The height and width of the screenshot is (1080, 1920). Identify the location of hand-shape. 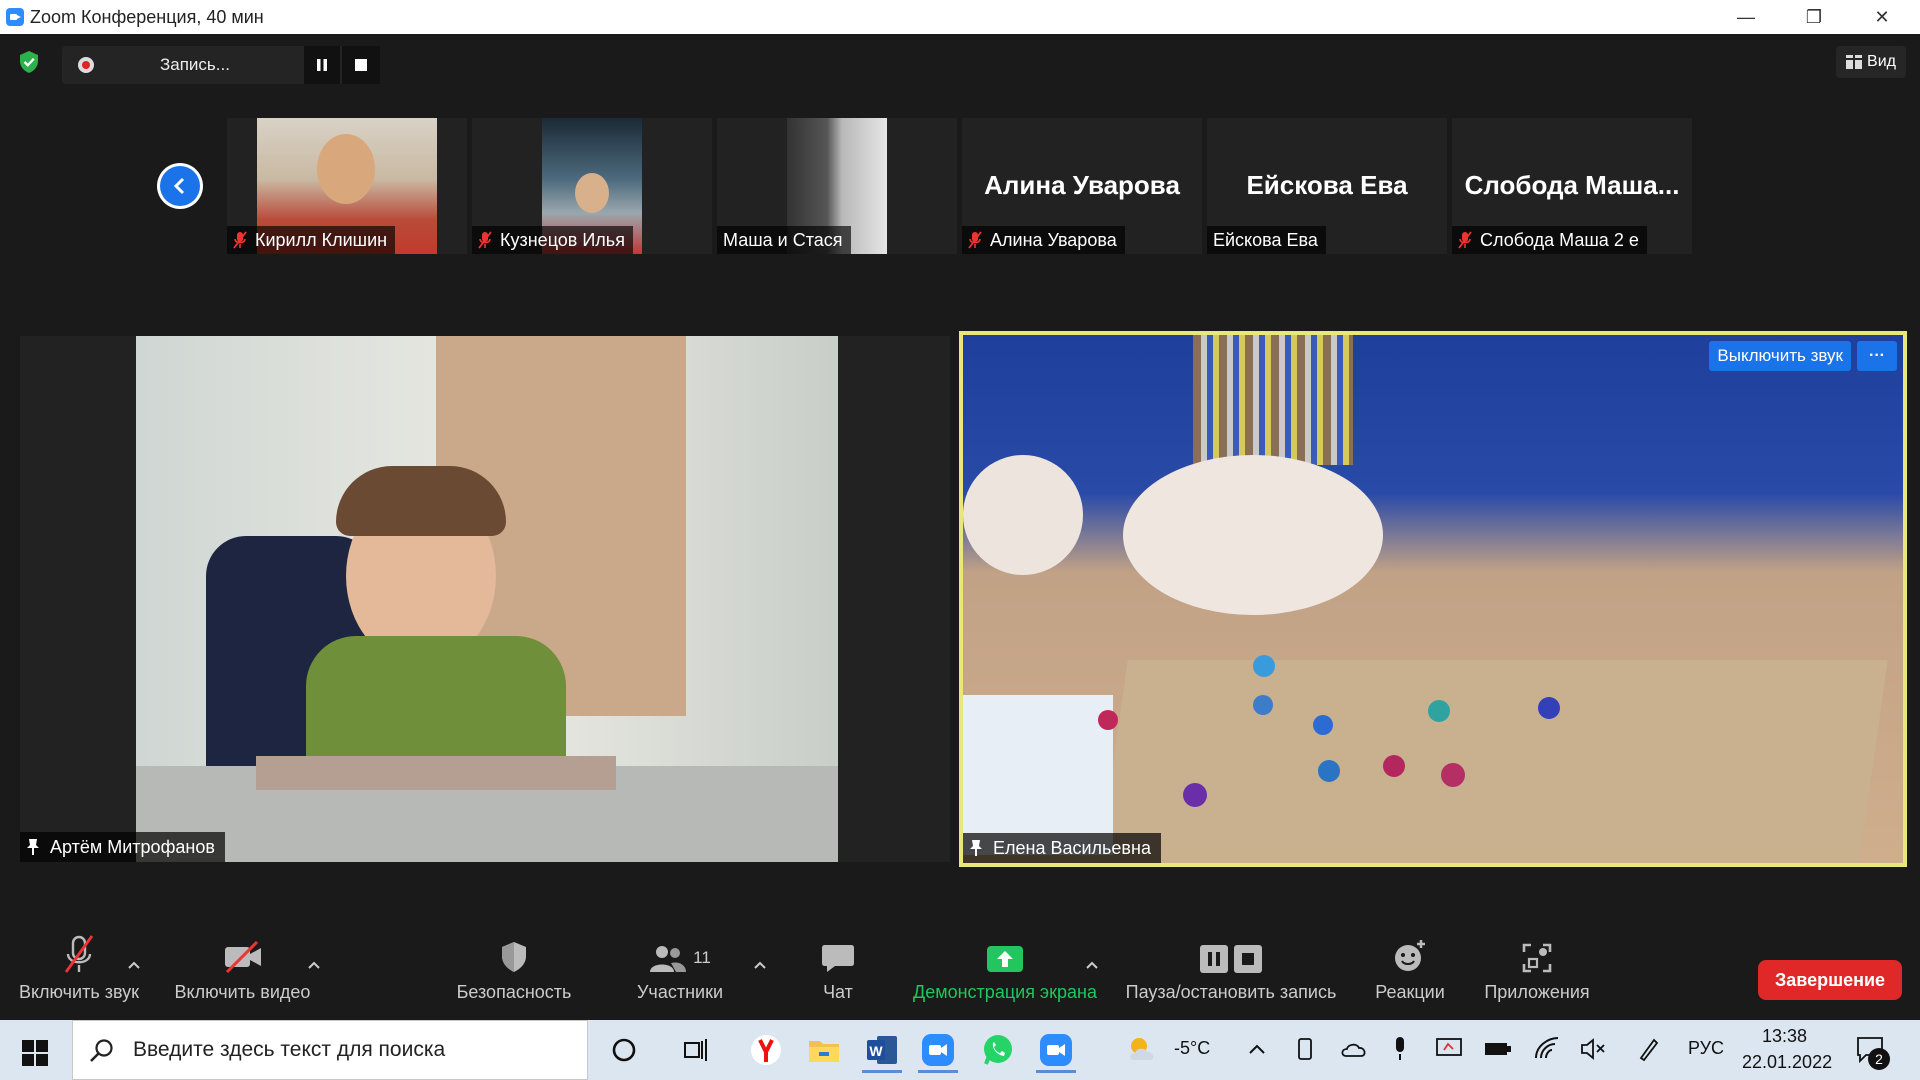
(1253, 535).